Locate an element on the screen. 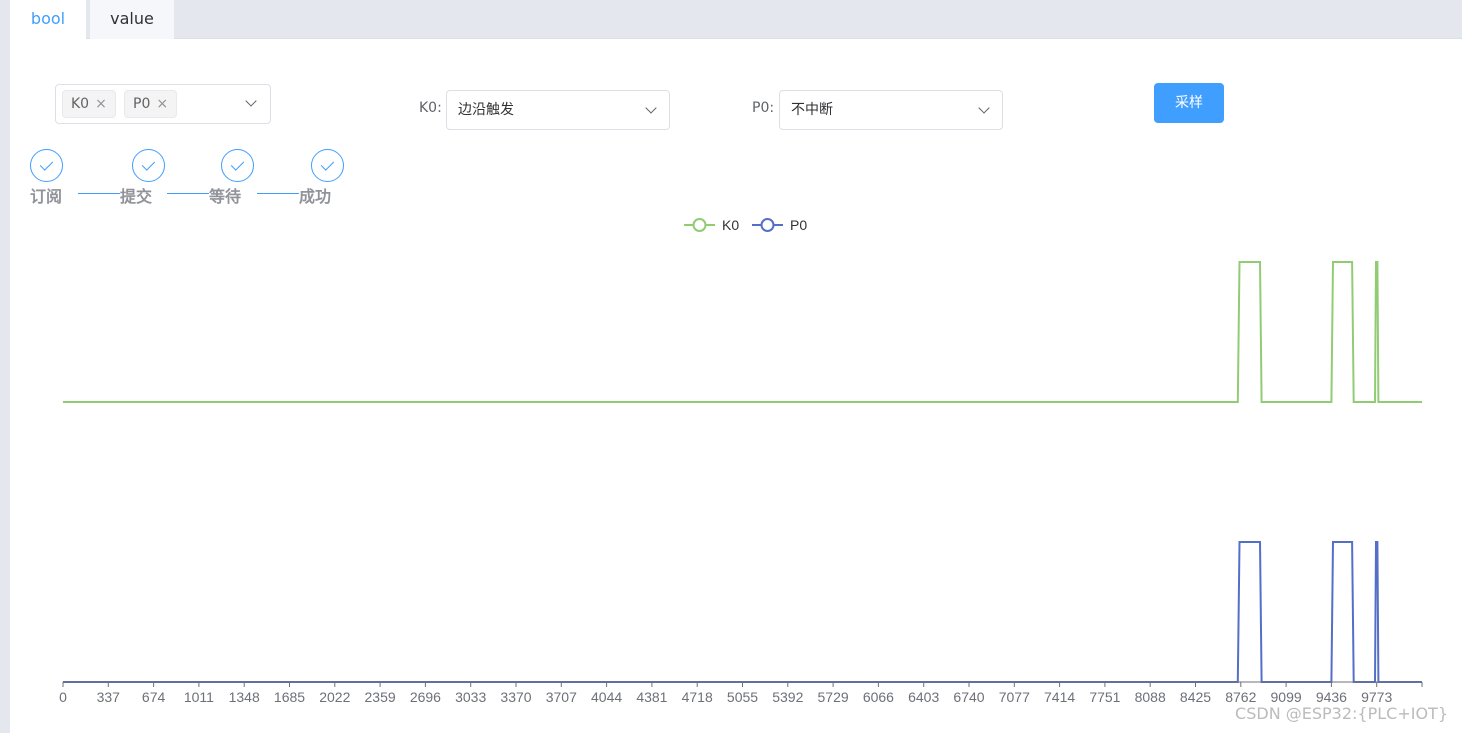 This screenshot has width=1462, height=733. x-tick-label: 2696 is located at coordinates (425, 697).